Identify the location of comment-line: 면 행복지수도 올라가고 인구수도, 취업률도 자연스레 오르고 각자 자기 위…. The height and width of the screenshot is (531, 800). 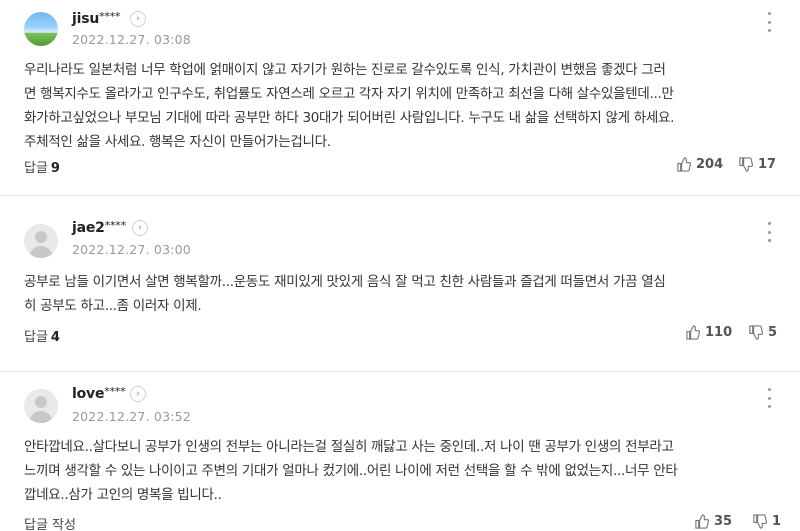
(349, 94).